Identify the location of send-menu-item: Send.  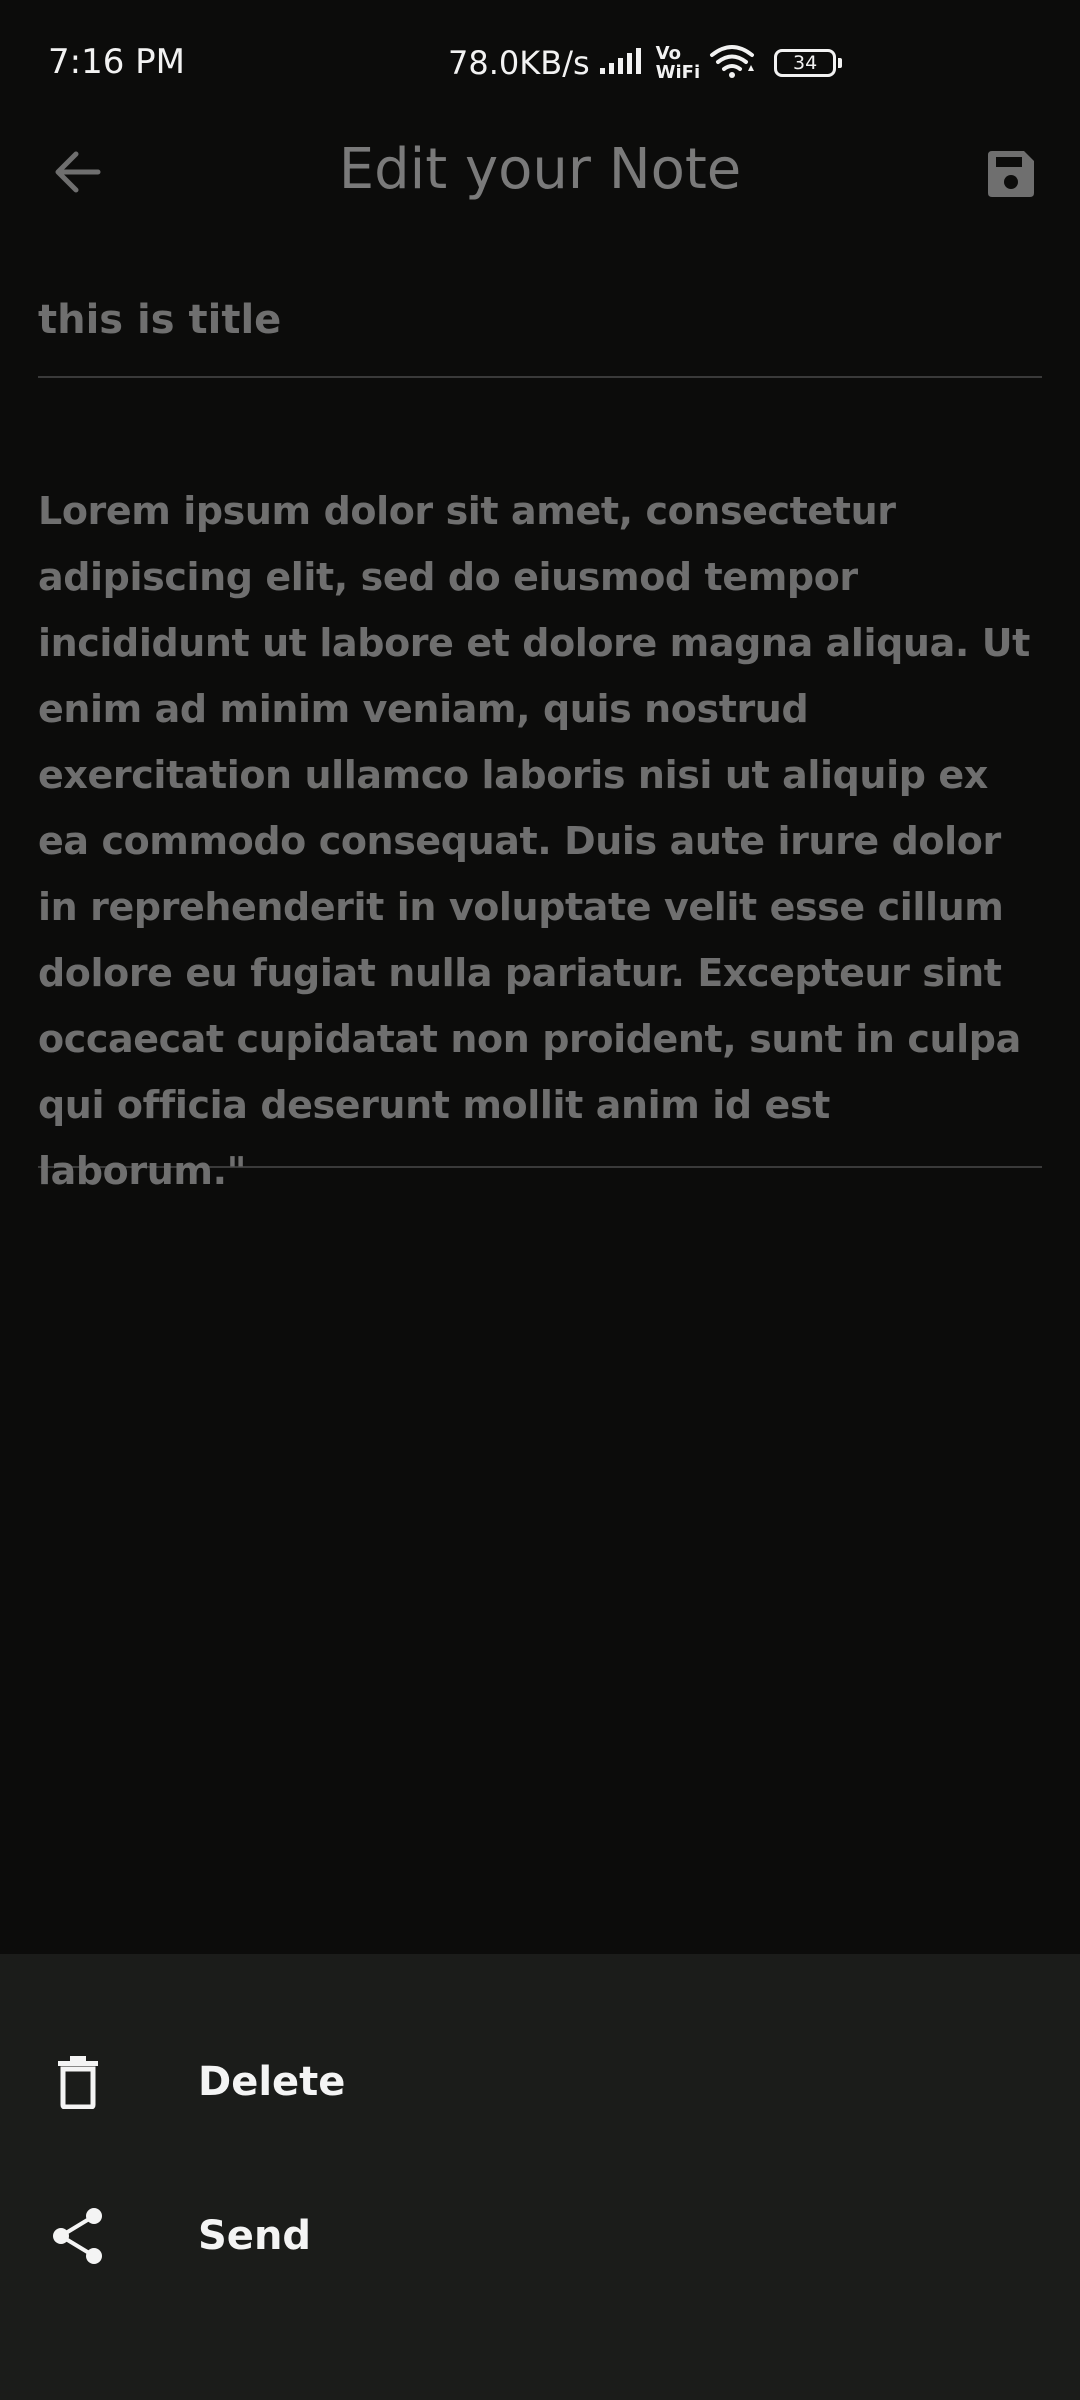
(540, 2236).